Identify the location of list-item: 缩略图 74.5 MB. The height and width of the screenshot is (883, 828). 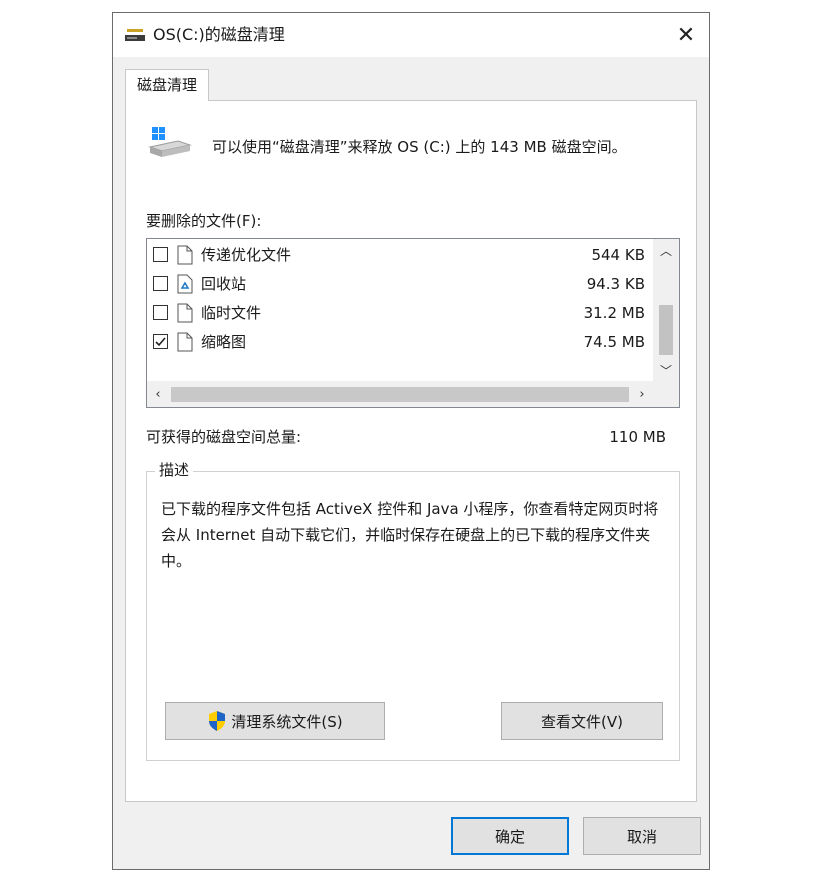
(400, 342).